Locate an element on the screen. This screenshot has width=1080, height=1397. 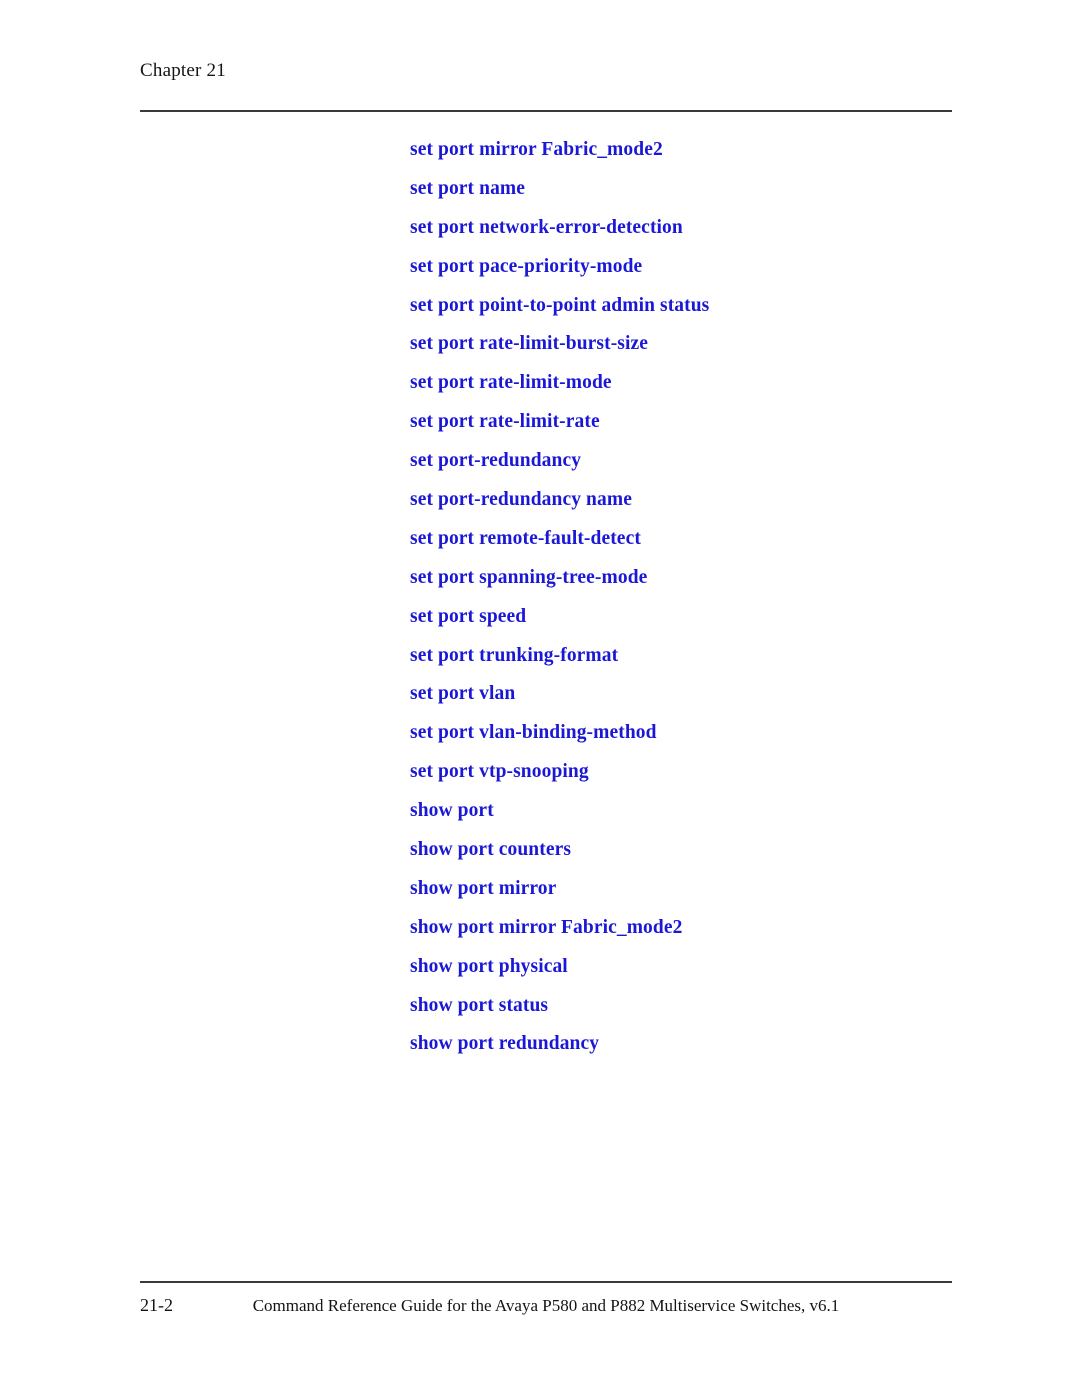
command-link: show port mirror Fabric_mode2 is located at coordinates (690, 928).